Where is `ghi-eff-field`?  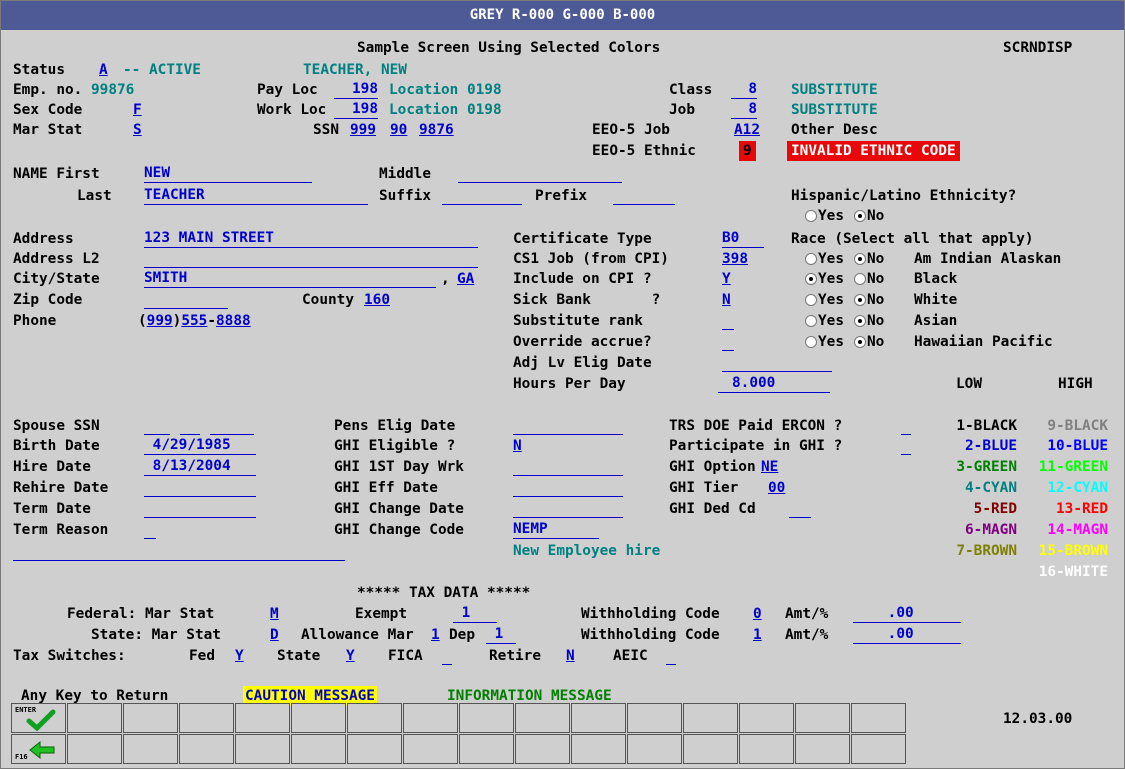 ghi-eff-field is located at coordinates (568, 487).